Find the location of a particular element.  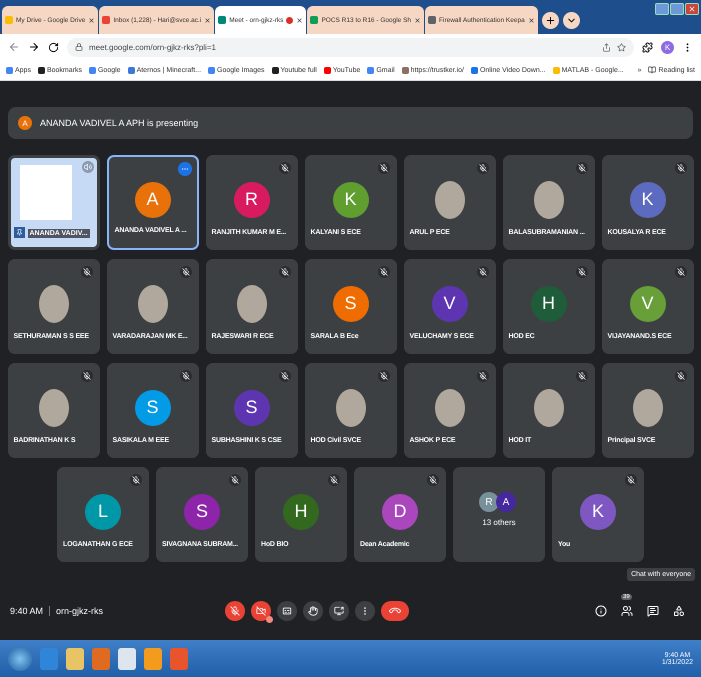

profile-avatar: K is located at coordinates (667, 47).